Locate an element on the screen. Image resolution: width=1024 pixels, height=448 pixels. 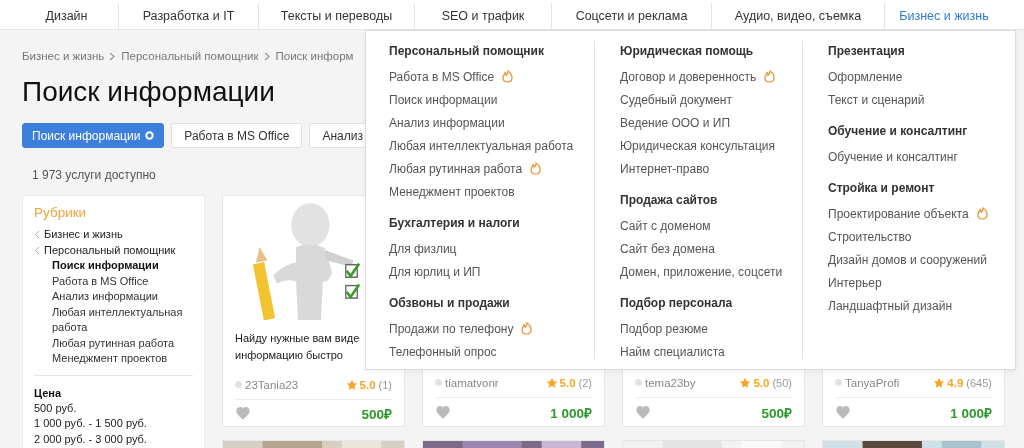
menu-item: Обучение и консалтинг is located at coordinates (893, 156).